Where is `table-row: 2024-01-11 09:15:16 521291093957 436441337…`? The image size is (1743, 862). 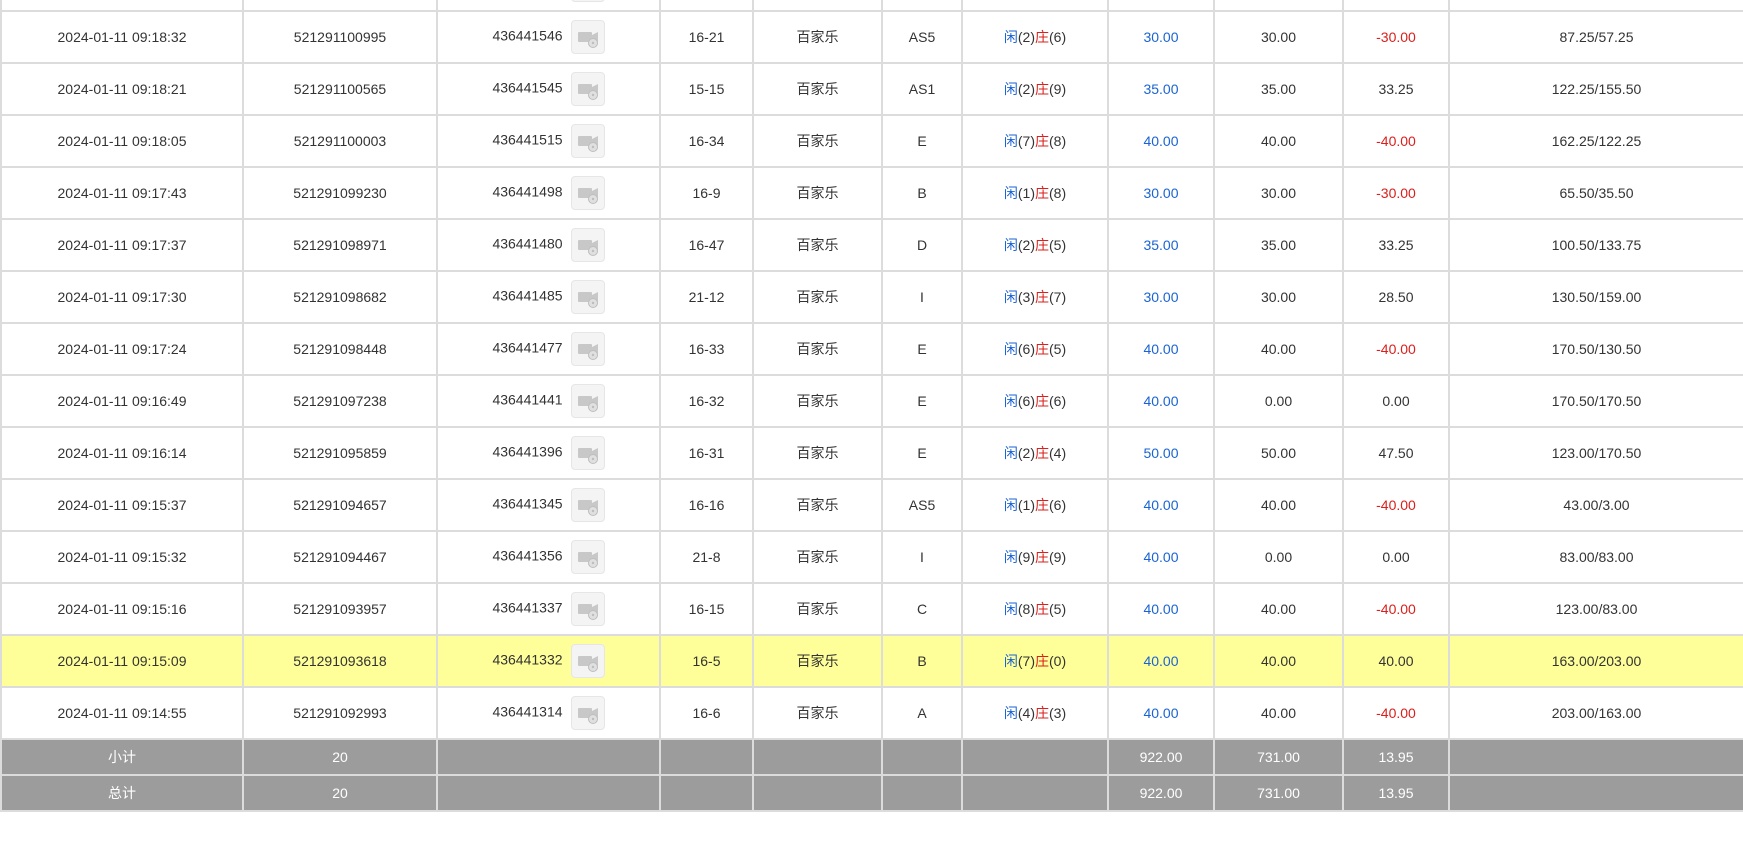
table-row: 2024-01-11 09:15:16 521291093957 436441337… is located at coordinates (871, 609).